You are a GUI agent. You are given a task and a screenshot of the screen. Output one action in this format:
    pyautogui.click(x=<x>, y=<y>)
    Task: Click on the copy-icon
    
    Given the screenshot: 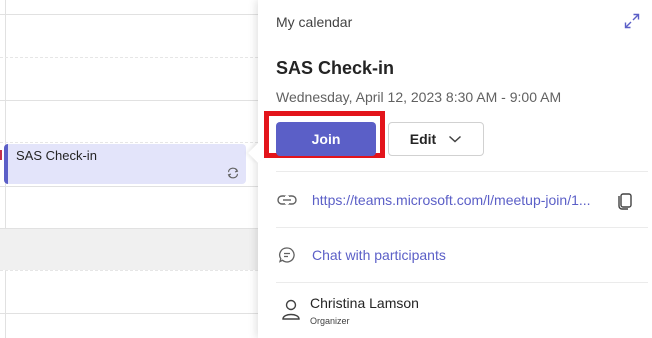 What is the action you would take?
    pyautogui.click(x=625, y=200)
    